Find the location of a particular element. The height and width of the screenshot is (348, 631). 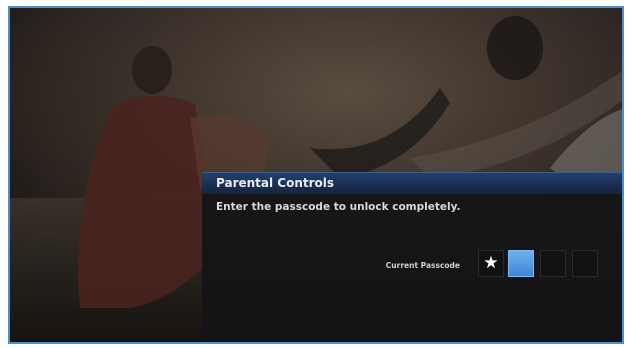

dialog-instruction: Enter the passcode to unlock completely. is located at coordinates (338, 207).